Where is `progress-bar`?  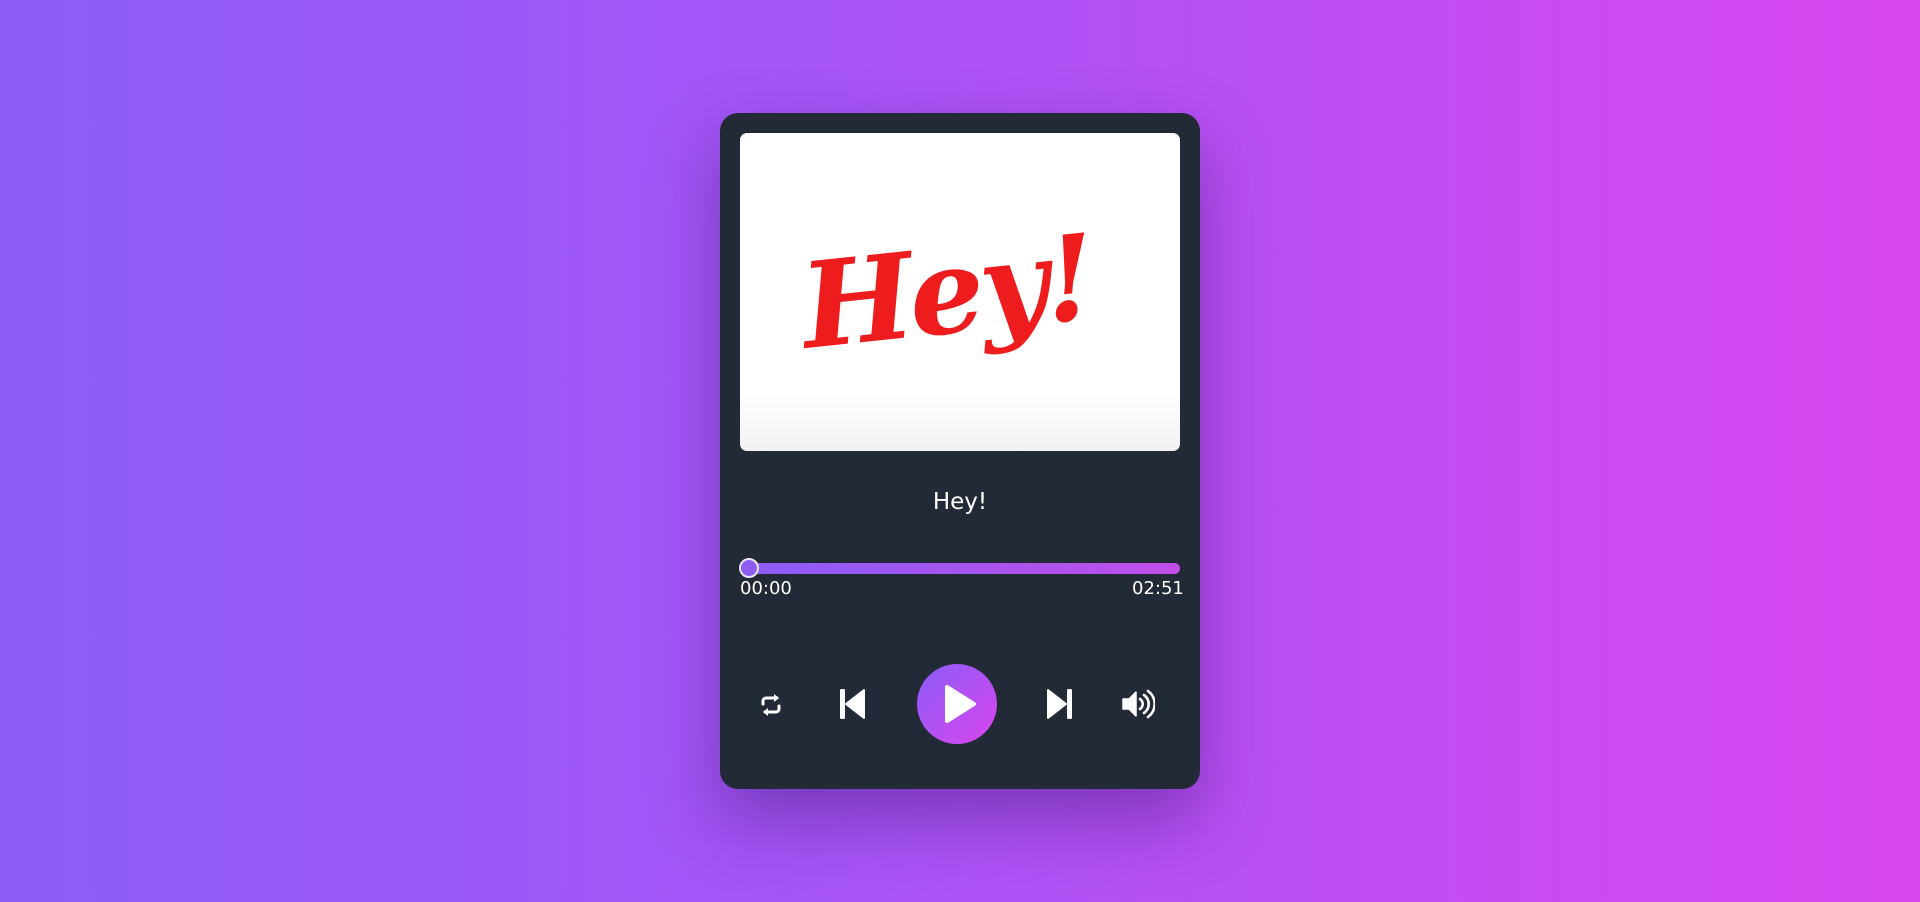 progress-bar is located at coordinates (959, 568).